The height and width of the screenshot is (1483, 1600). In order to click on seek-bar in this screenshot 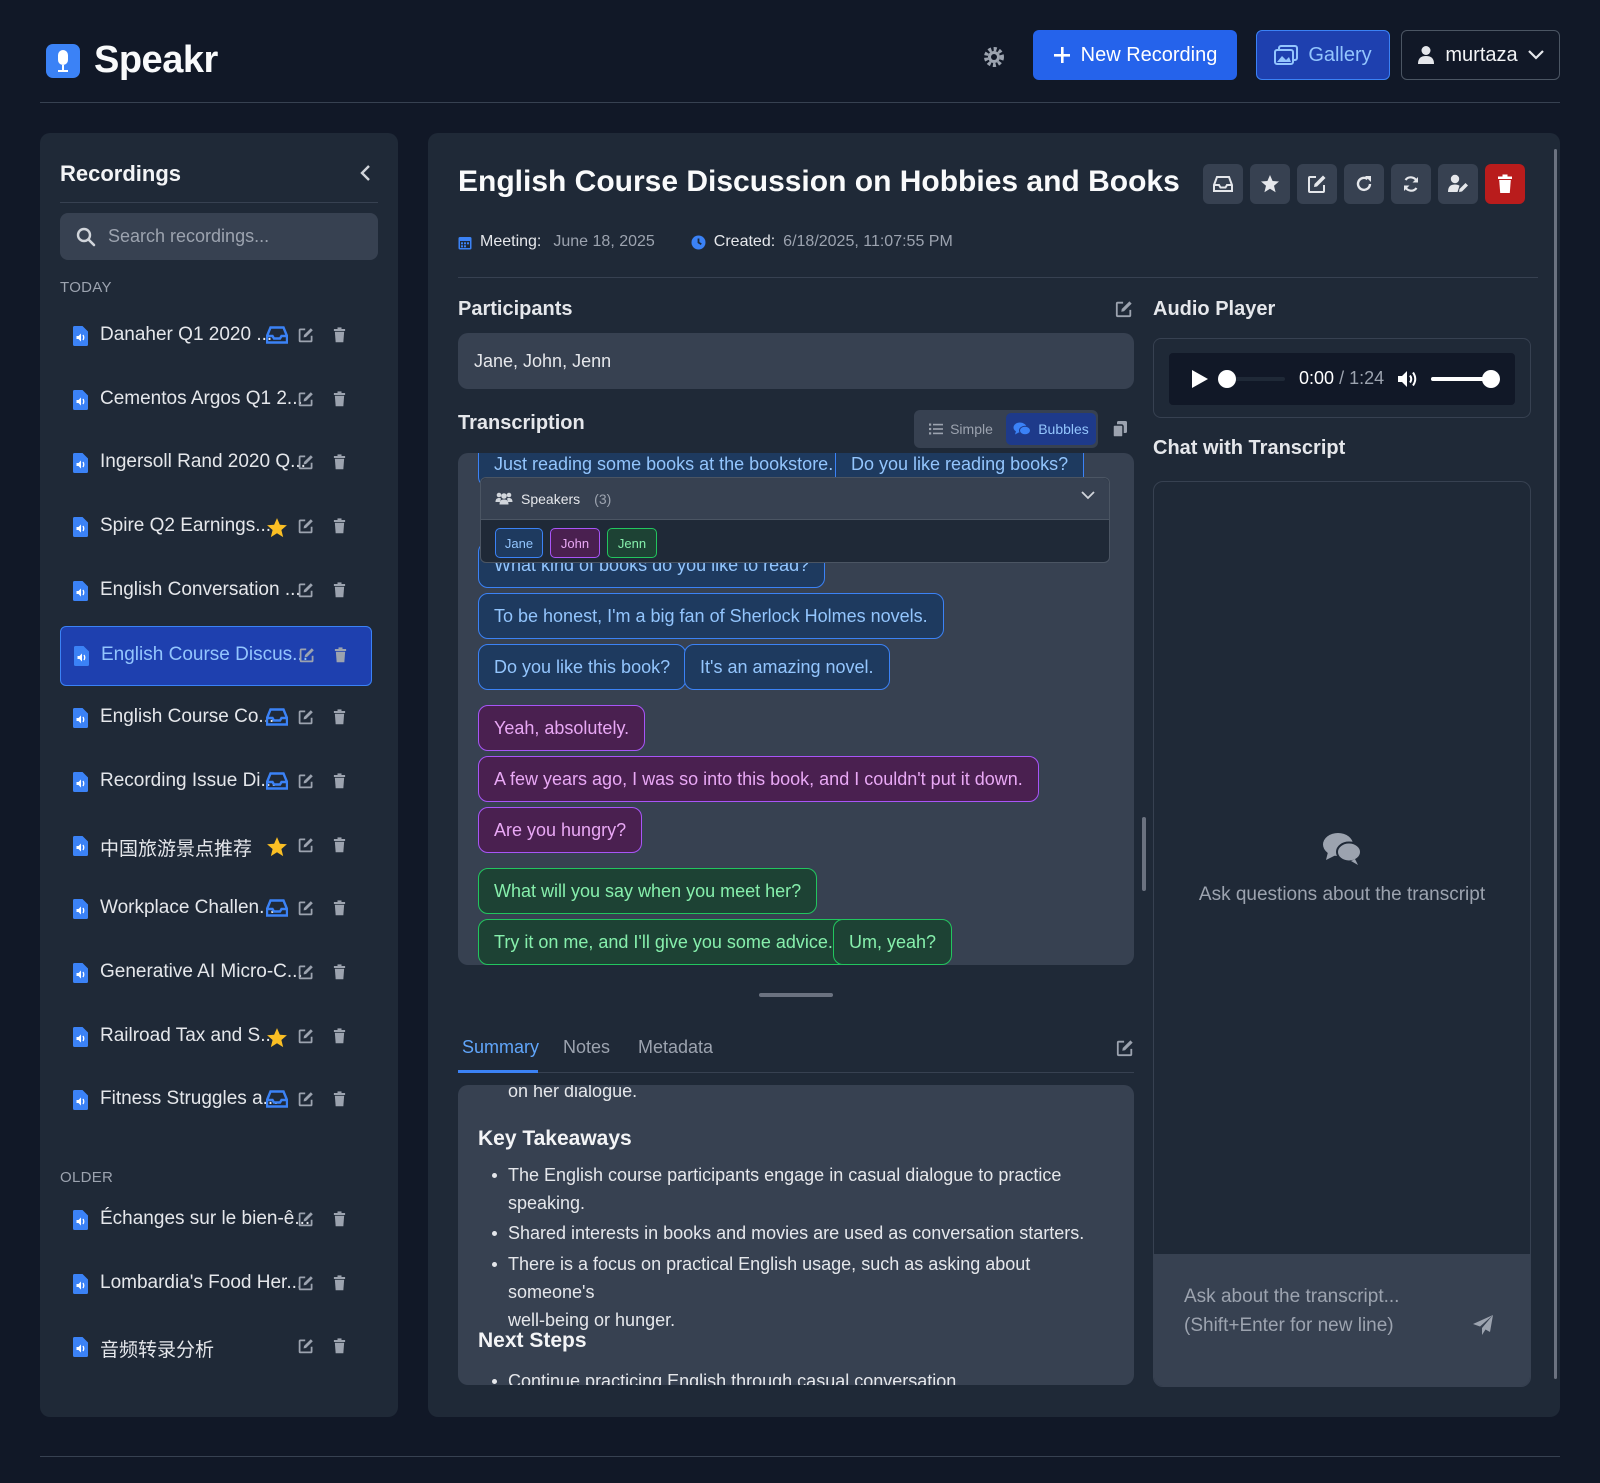, I will do `click(1251, 379)`.